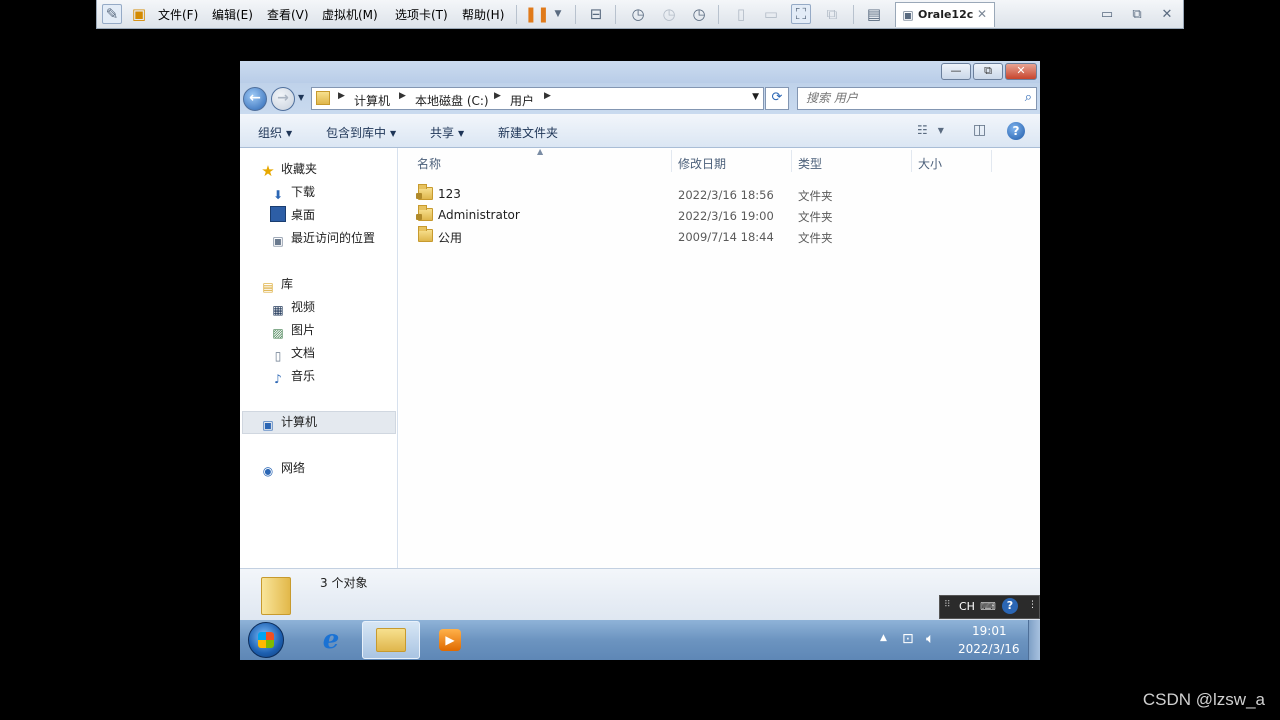 The width and height of the screenshot is (1280, 720). I want to click on organize-button: 组织 ▼, so click(275, 132).